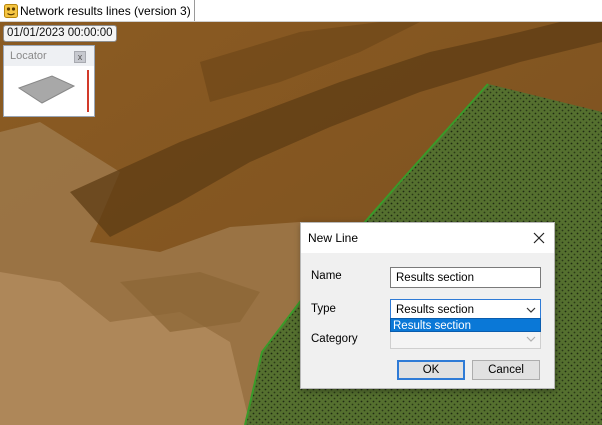 Image resolution: width=602 pixels, height=425 pixels. What do you see at coordinates (333, 238) in the screenshot?
I see `dialog-title: New Line` at bounding box center [333, 238].